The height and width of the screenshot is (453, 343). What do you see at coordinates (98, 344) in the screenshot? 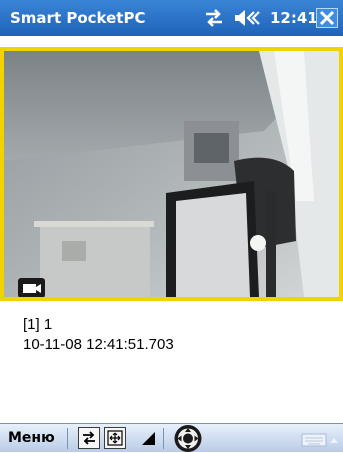
I see `timestamp-label: 10-11-08 12:41:51.703` at bounding box center [98, 344].